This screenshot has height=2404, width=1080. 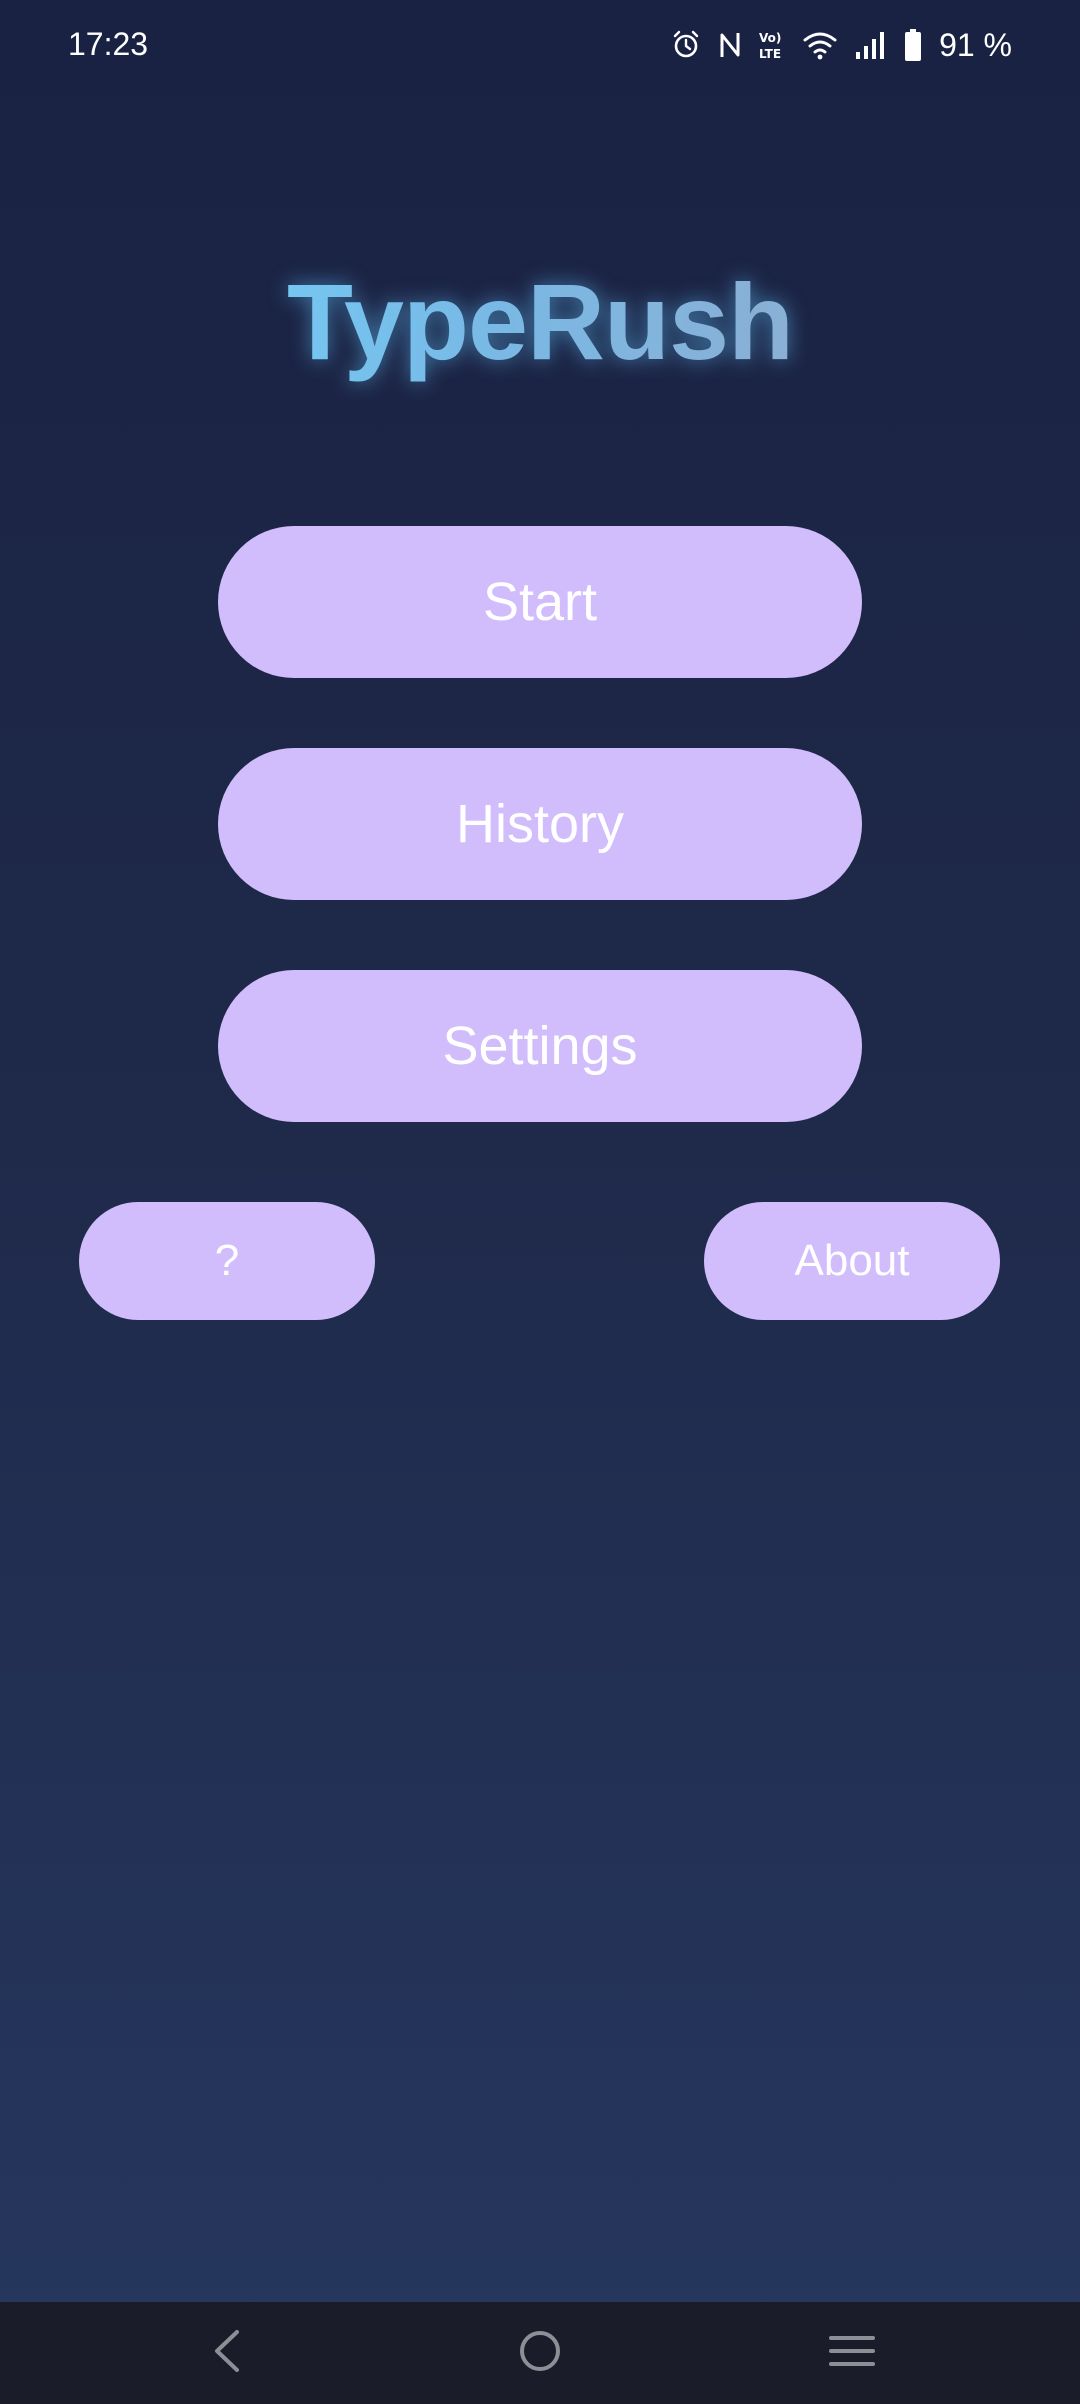 What do you see at coordinates (686, 45) in the screenshot?
I see `alarm-icon` at bounding box center [686, 45].